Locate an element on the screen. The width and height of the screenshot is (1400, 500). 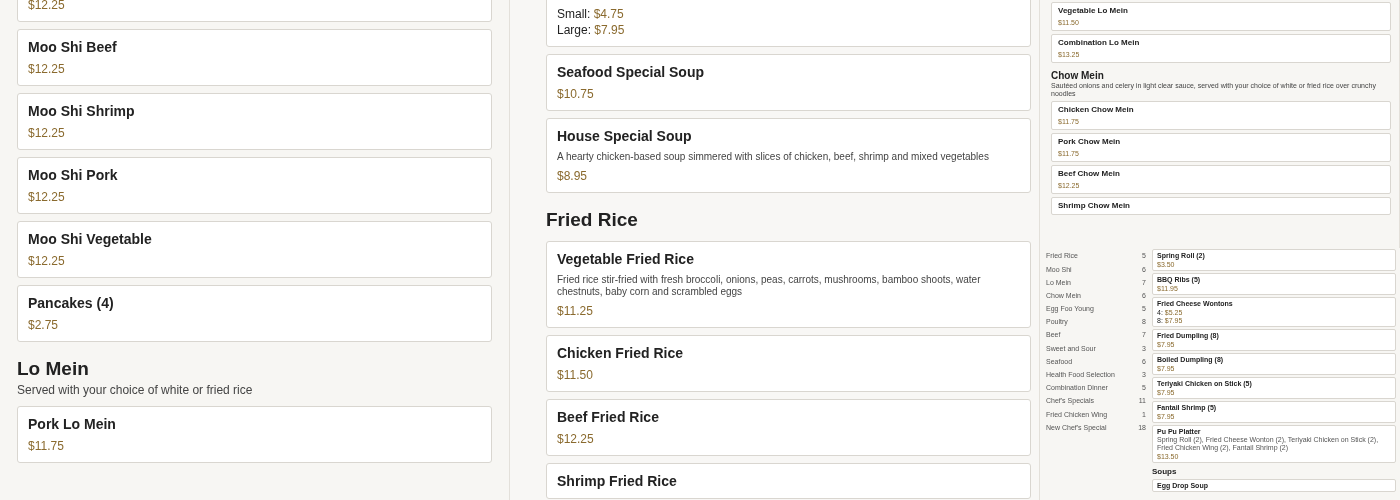
item-name: Shrimp Chow Mein is located at coordinates (1094, 206).